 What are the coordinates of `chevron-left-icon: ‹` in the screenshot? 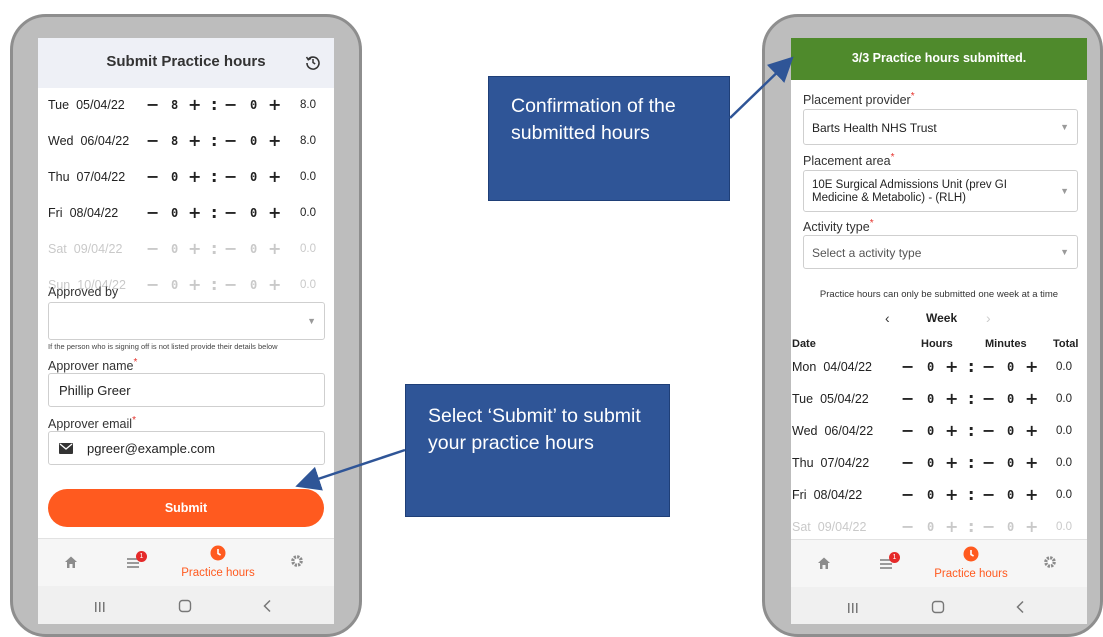 It's located at (887, 318).